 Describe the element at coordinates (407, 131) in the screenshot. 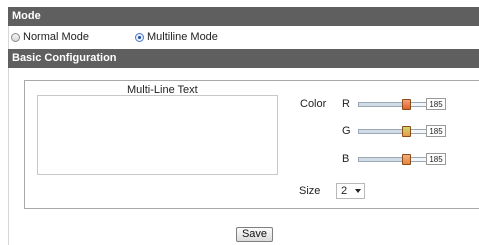

I see `green-slider-thumb` at that location.